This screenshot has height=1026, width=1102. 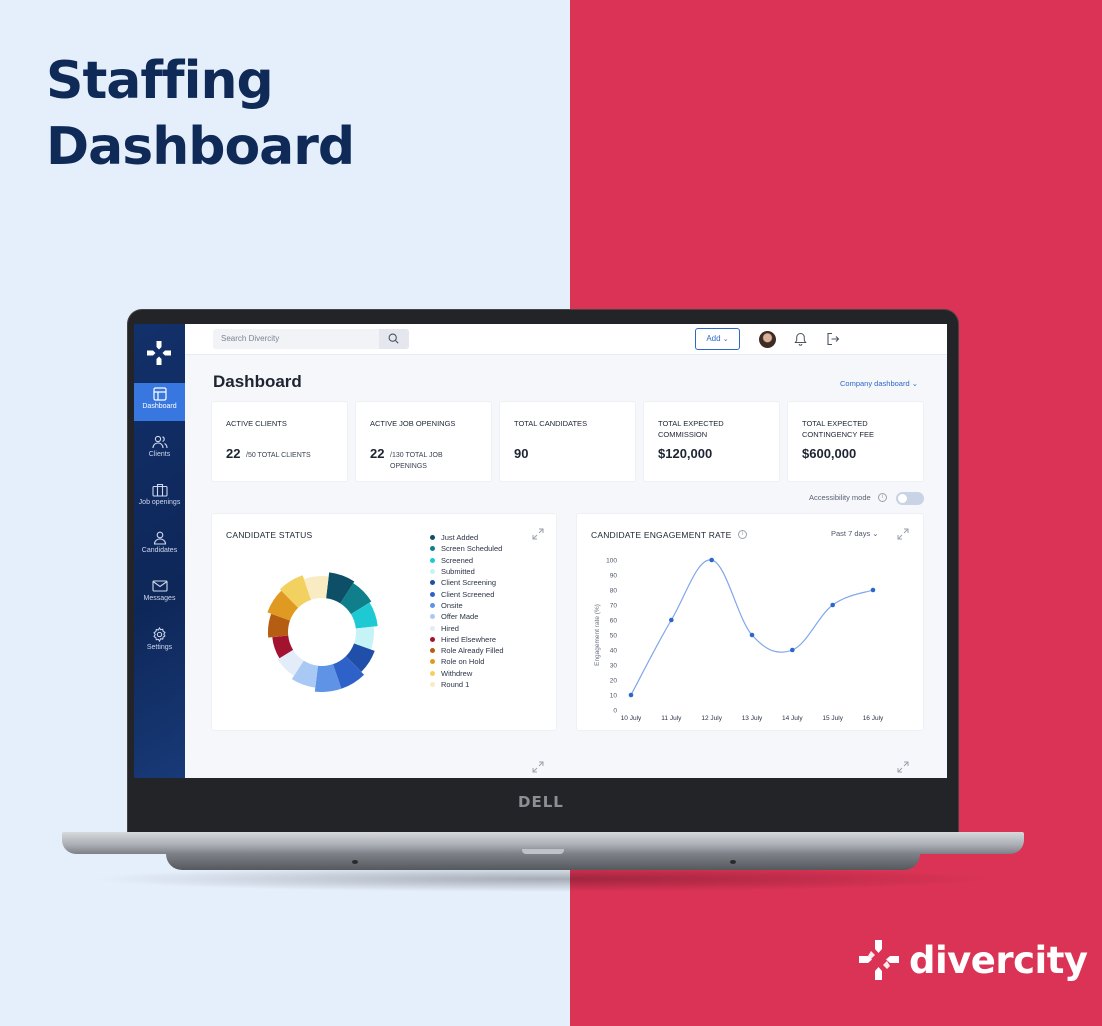 I want to click on search-button, so click(x=394, y=339).